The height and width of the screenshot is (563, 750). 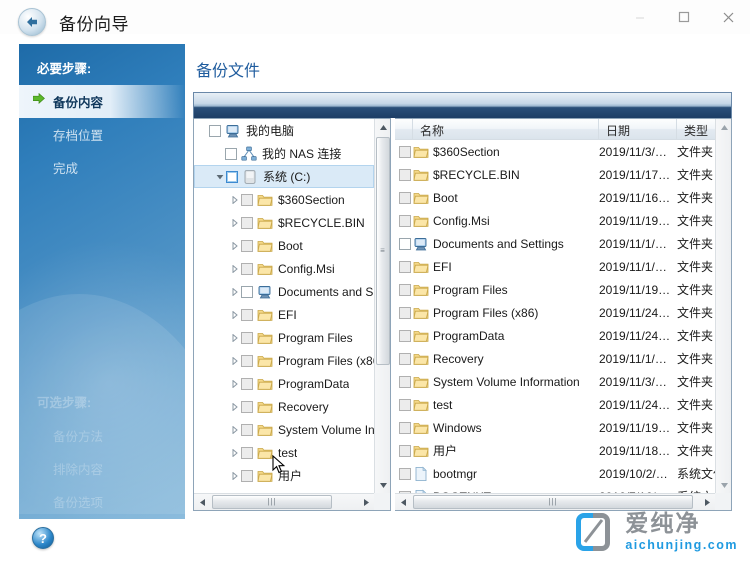 I want to click on file-list-row: Windows 2019/11/19… 文件夹, so click(x=563, y=427).